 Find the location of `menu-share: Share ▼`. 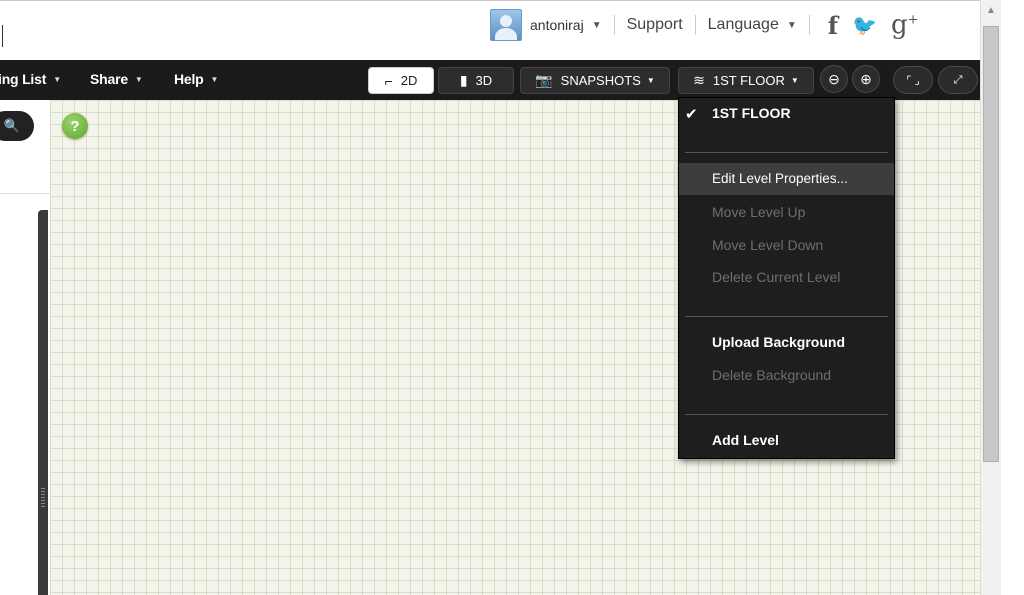

menu-share: Share ▼ is located at coordinates (116, 79).